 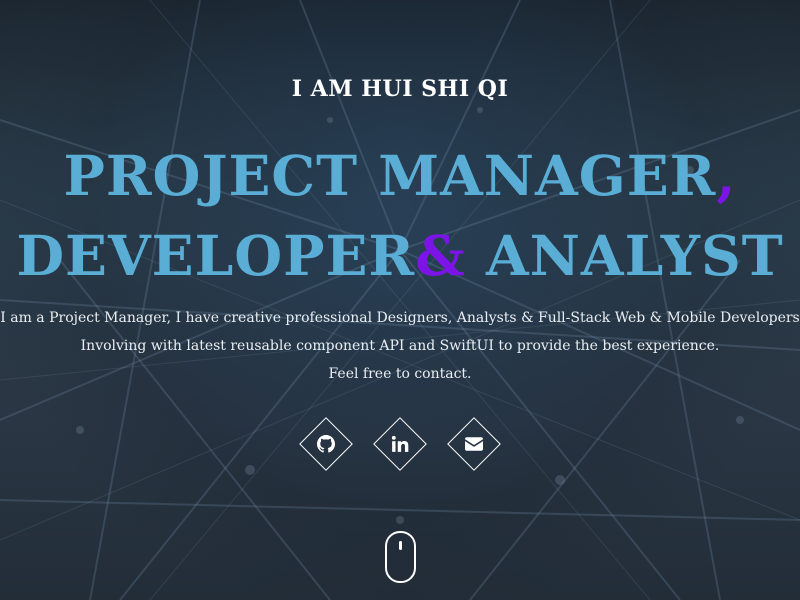 What do you see at coordinates (216, 255) in the screenshot?
I see `headline-role-developer: DEVELOPER` at bounding box center [216, 255].